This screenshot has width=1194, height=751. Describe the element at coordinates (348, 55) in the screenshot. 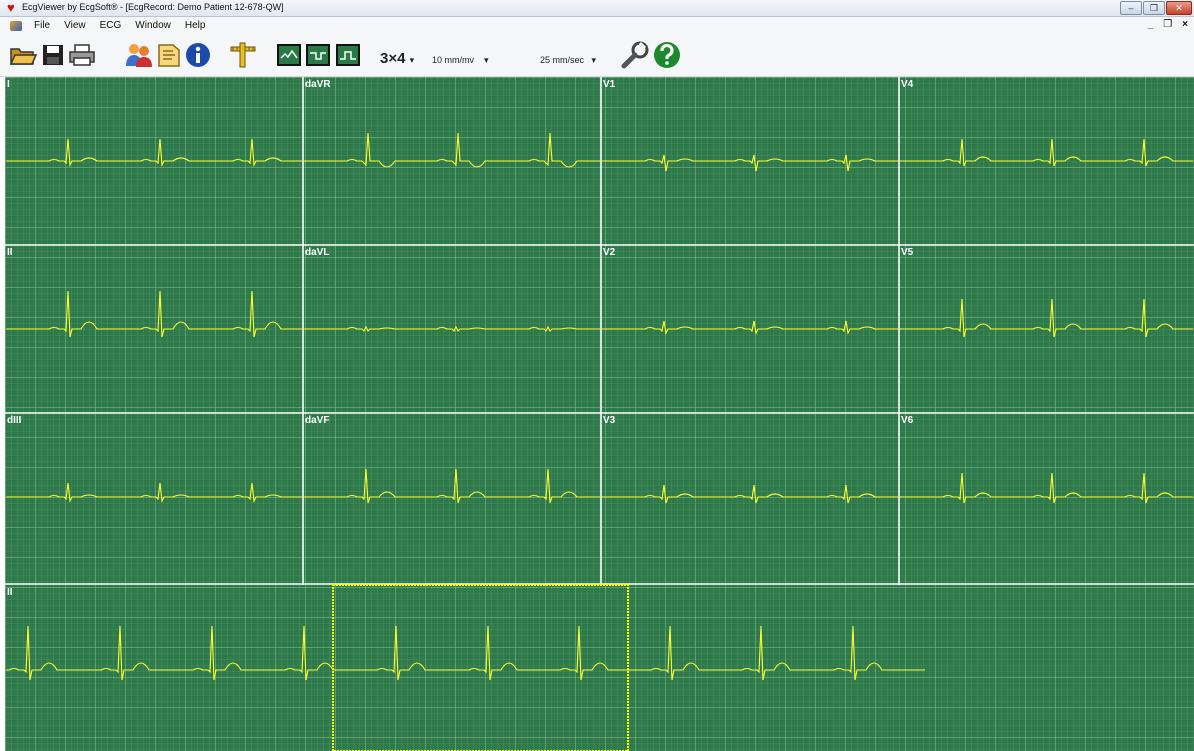

I see `pulse-view-icon` at that location.